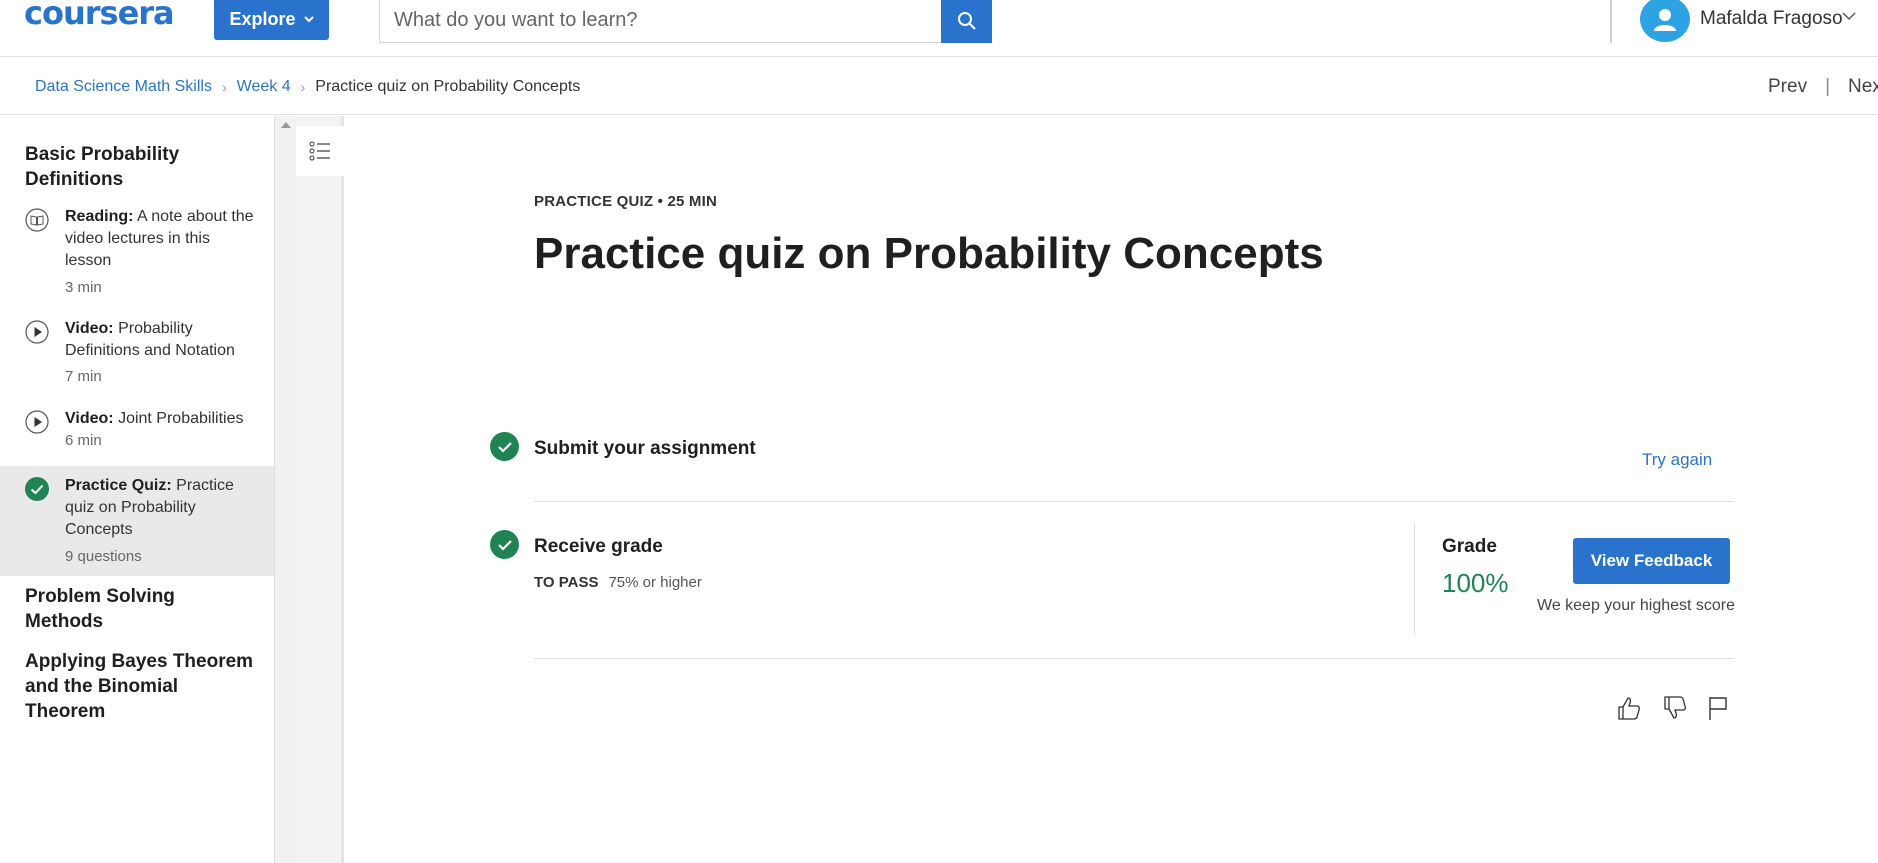  What do you see at coordinates (140, 167) in the screenshot?
I see `module-title-basic-probability: Basic Probability Definitions` at bounding box center [140, 167].